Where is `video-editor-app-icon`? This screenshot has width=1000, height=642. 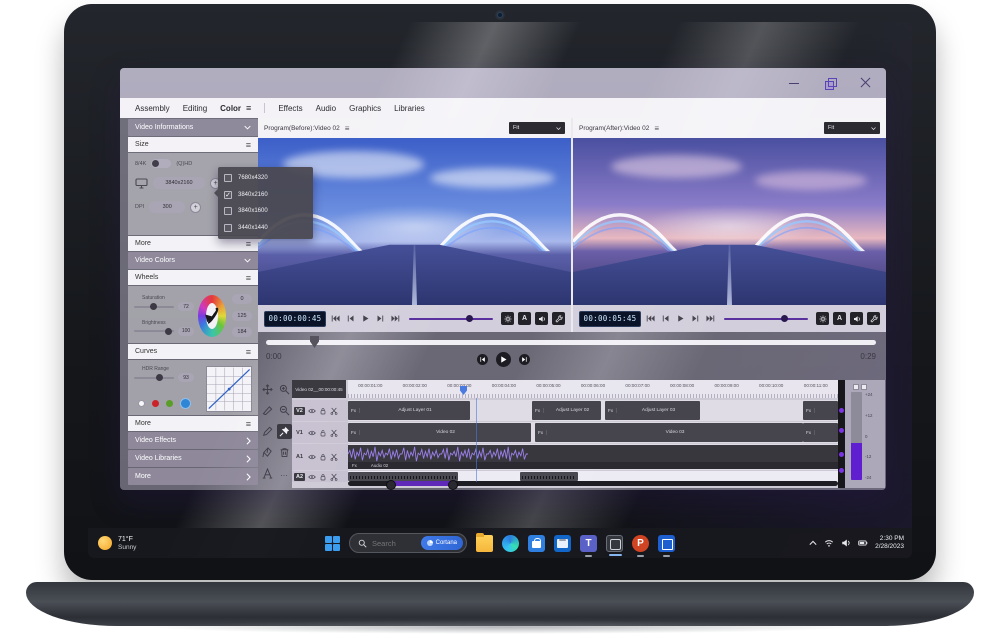
video-editor-app-icon is located at coordinates (614, 545).